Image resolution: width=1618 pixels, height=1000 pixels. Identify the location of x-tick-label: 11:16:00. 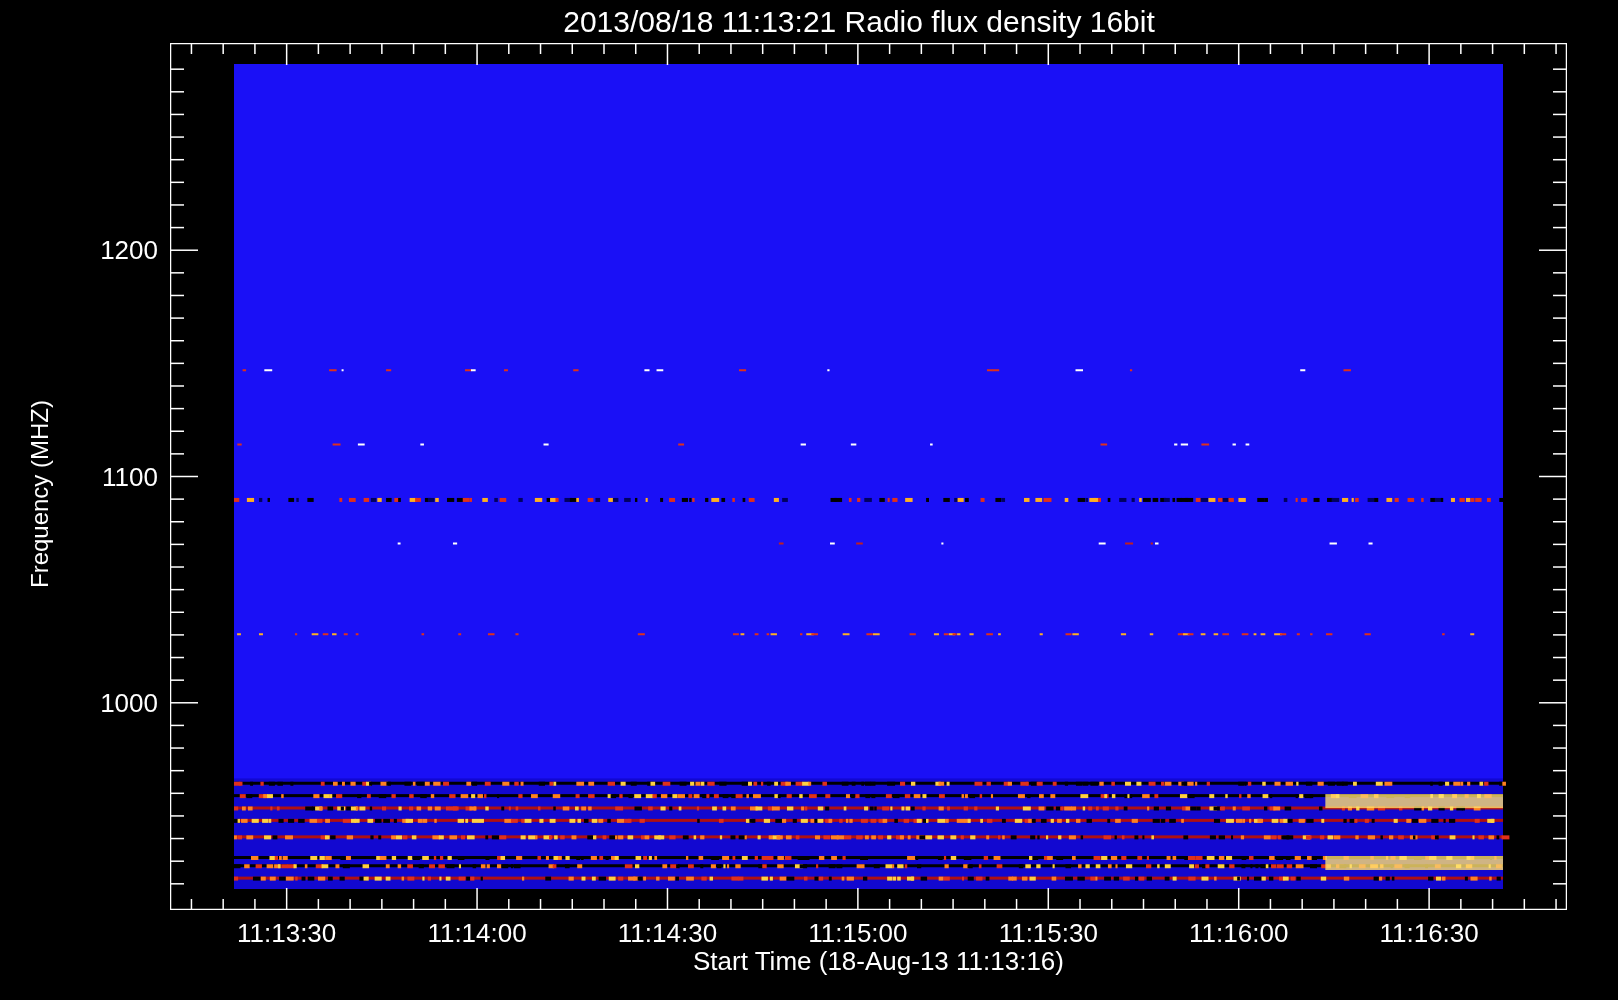
(1239, 933).